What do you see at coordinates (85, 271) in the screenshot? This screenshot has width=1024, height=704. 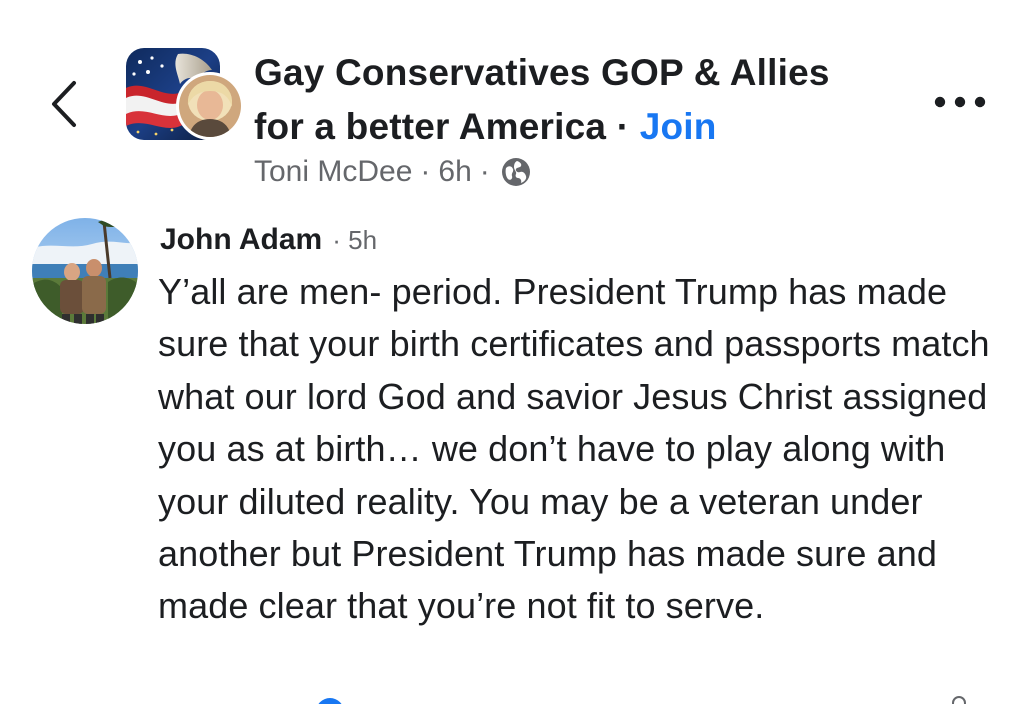 I see `commenter-avatar` at bounding box center [85, 271].